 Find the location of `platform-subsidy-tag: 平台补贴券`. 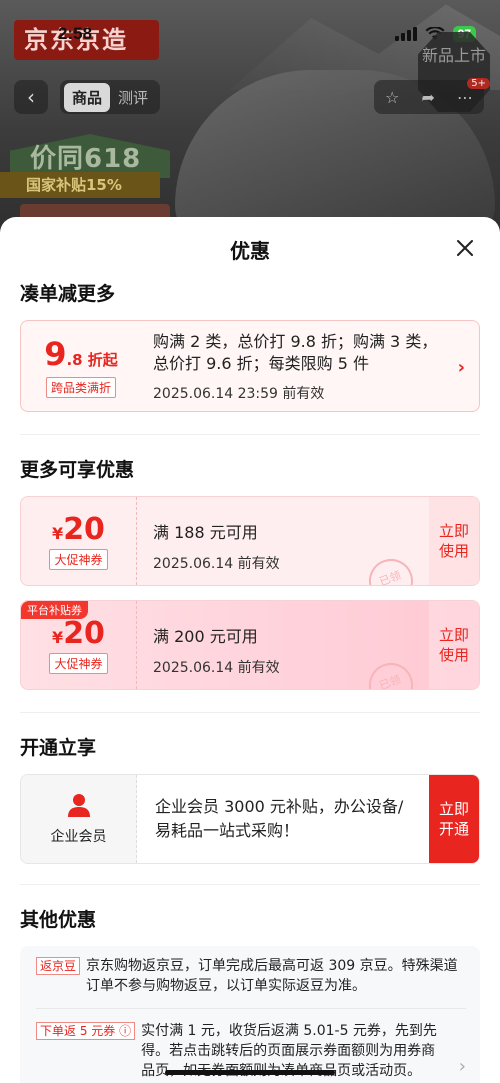

platform-subsidy-tag: 平台补贴券 is located at coordinates (54, 610).